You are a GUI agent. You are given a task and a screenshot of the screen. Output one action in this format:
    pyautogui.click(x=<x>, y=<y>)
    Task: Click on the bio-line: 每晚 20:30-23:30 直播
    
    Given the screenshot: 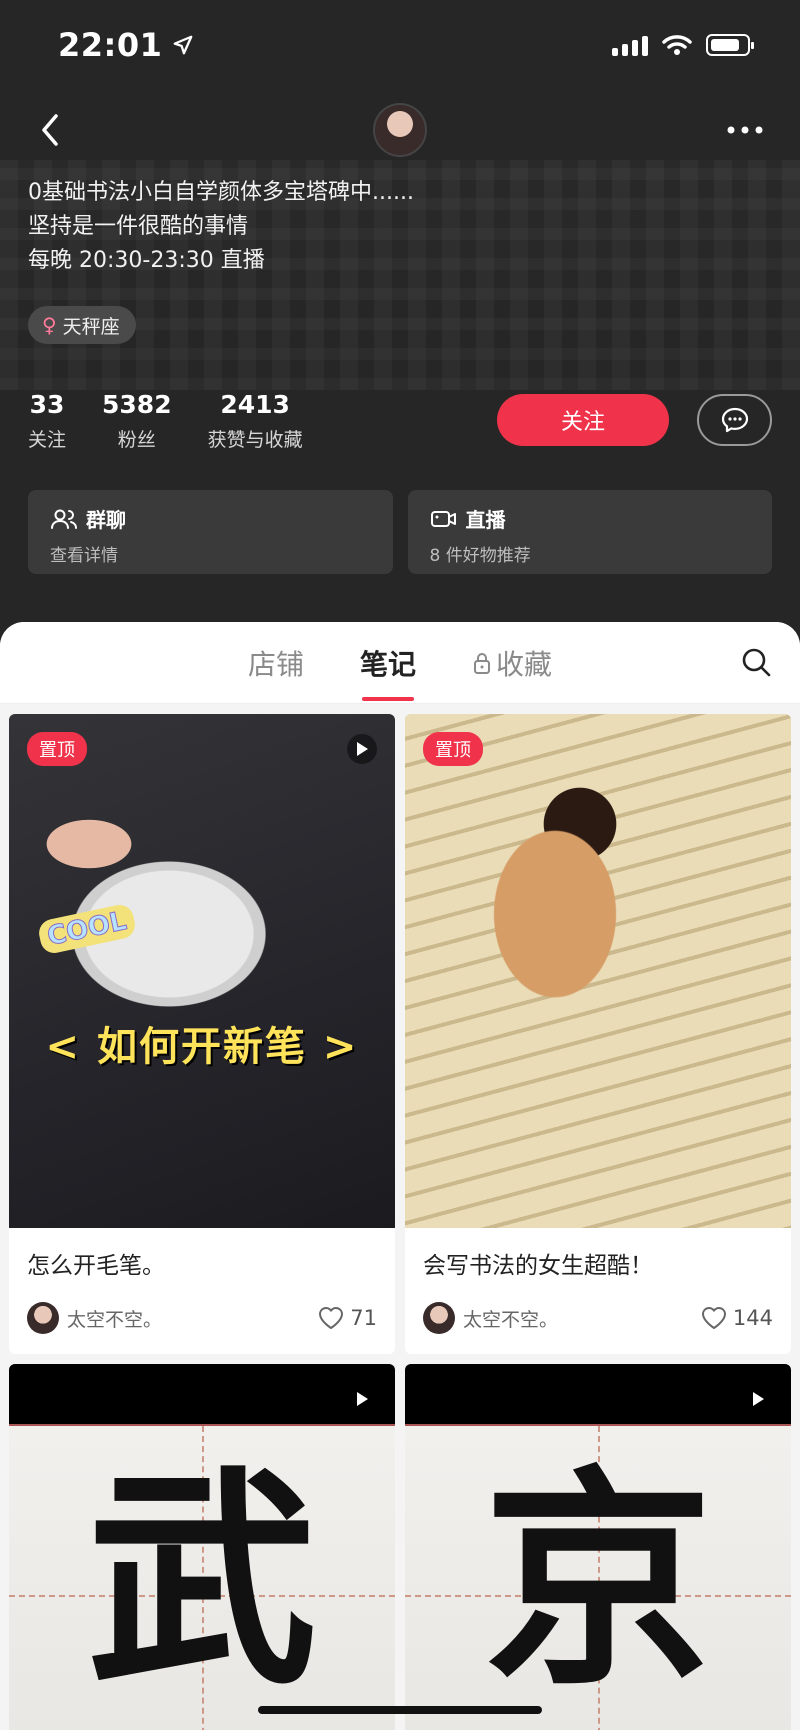 What is the action you would take?
    pyautogui.click(x=146, y=260)
    